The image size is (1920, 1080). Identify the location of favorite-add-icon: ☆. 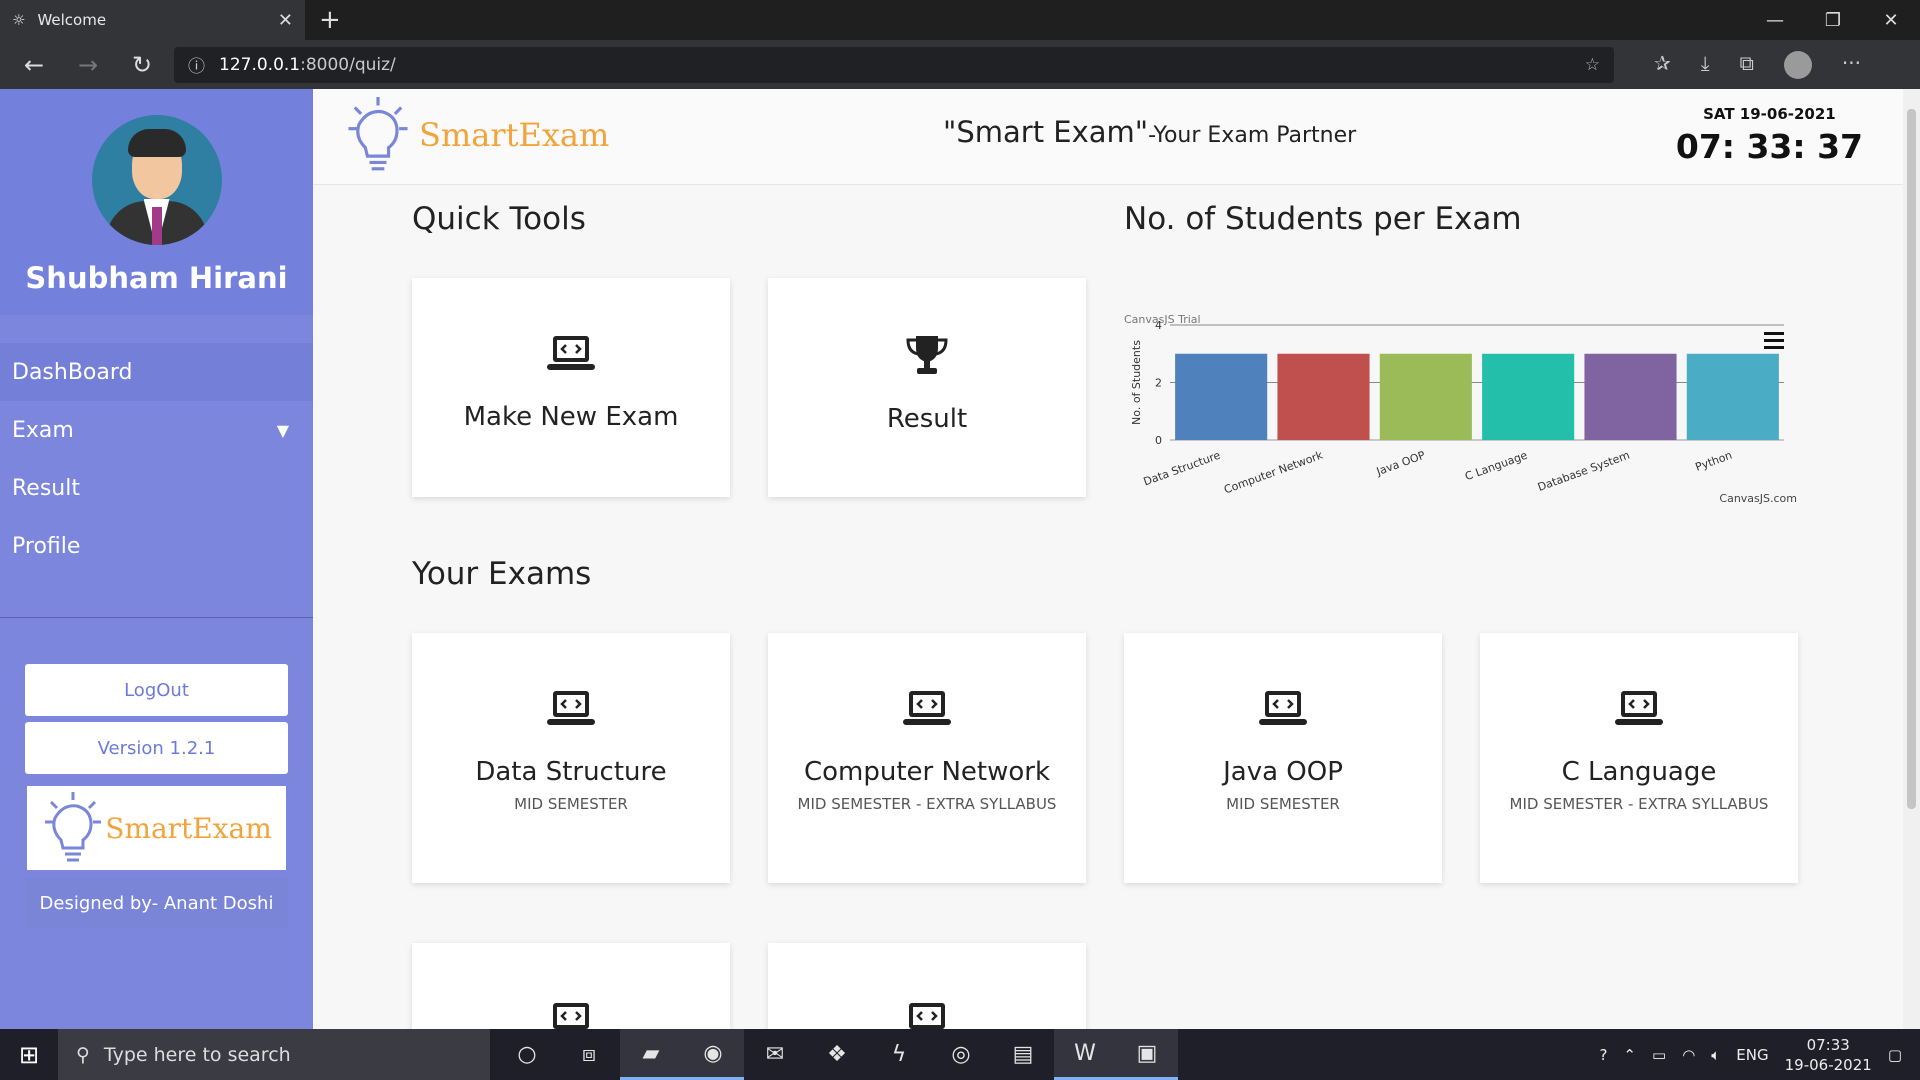
(1592, 65).